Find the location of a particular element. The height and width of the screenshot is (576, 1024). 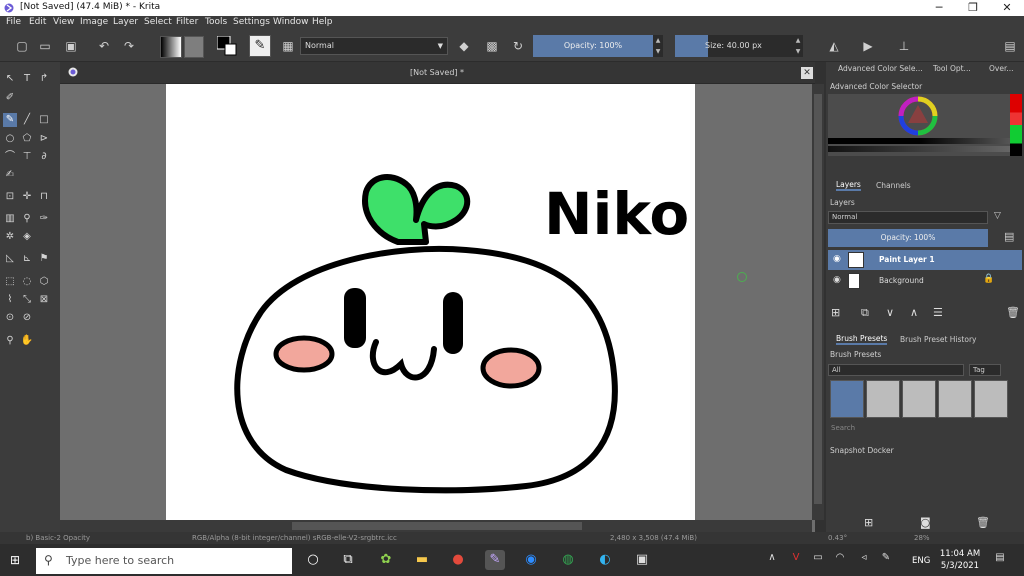

gradient-tool-icon: ▥ is located at coordinates (10, 219).